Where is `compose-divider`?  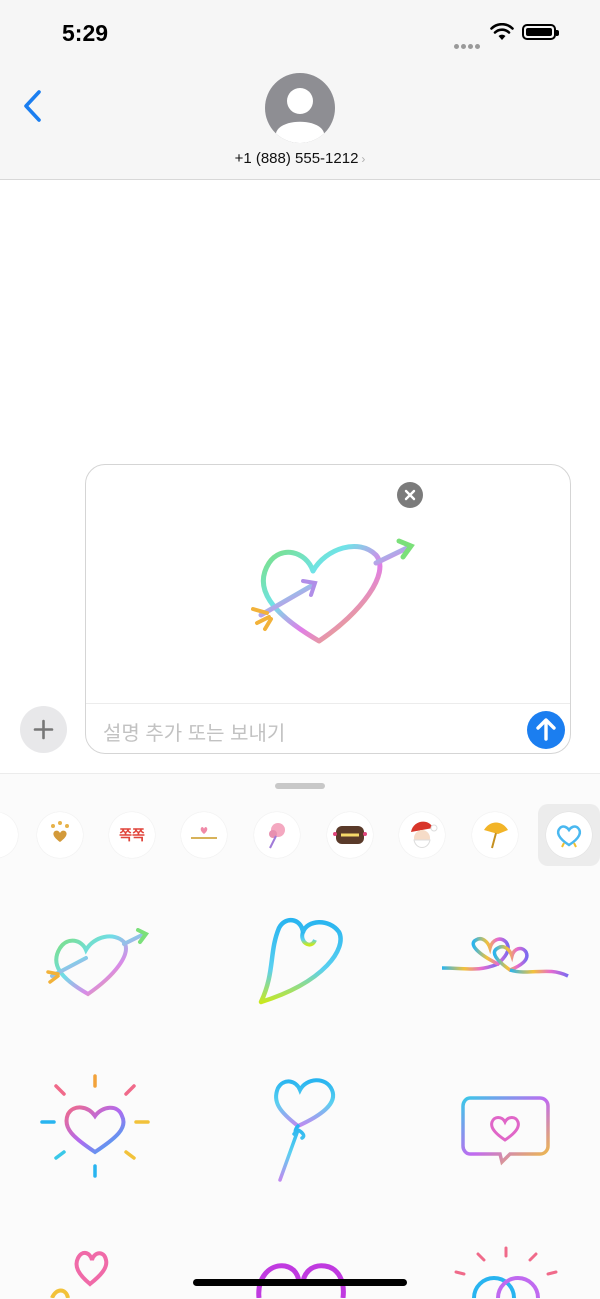
compose-divider is located at coordinates (328, 703).